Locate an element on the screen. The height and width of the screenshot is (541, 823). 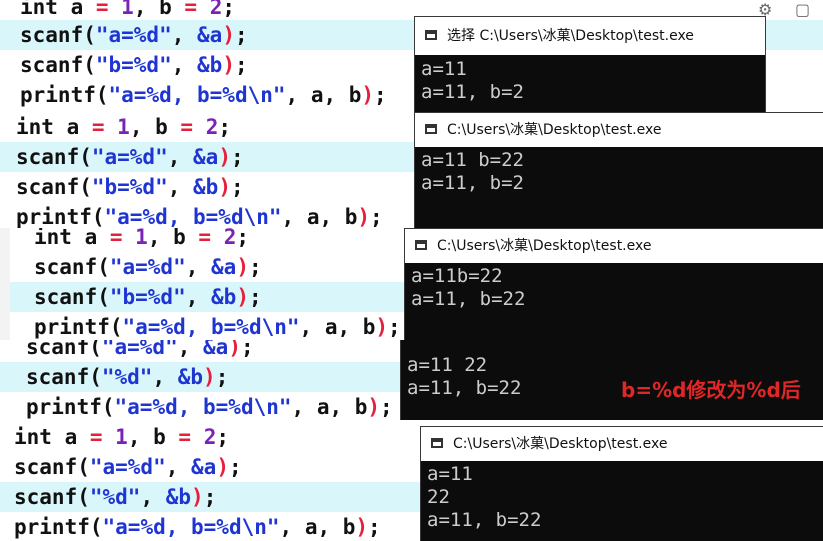
console-output-line: a=11 b=22 is located at coordinates (472, 160).